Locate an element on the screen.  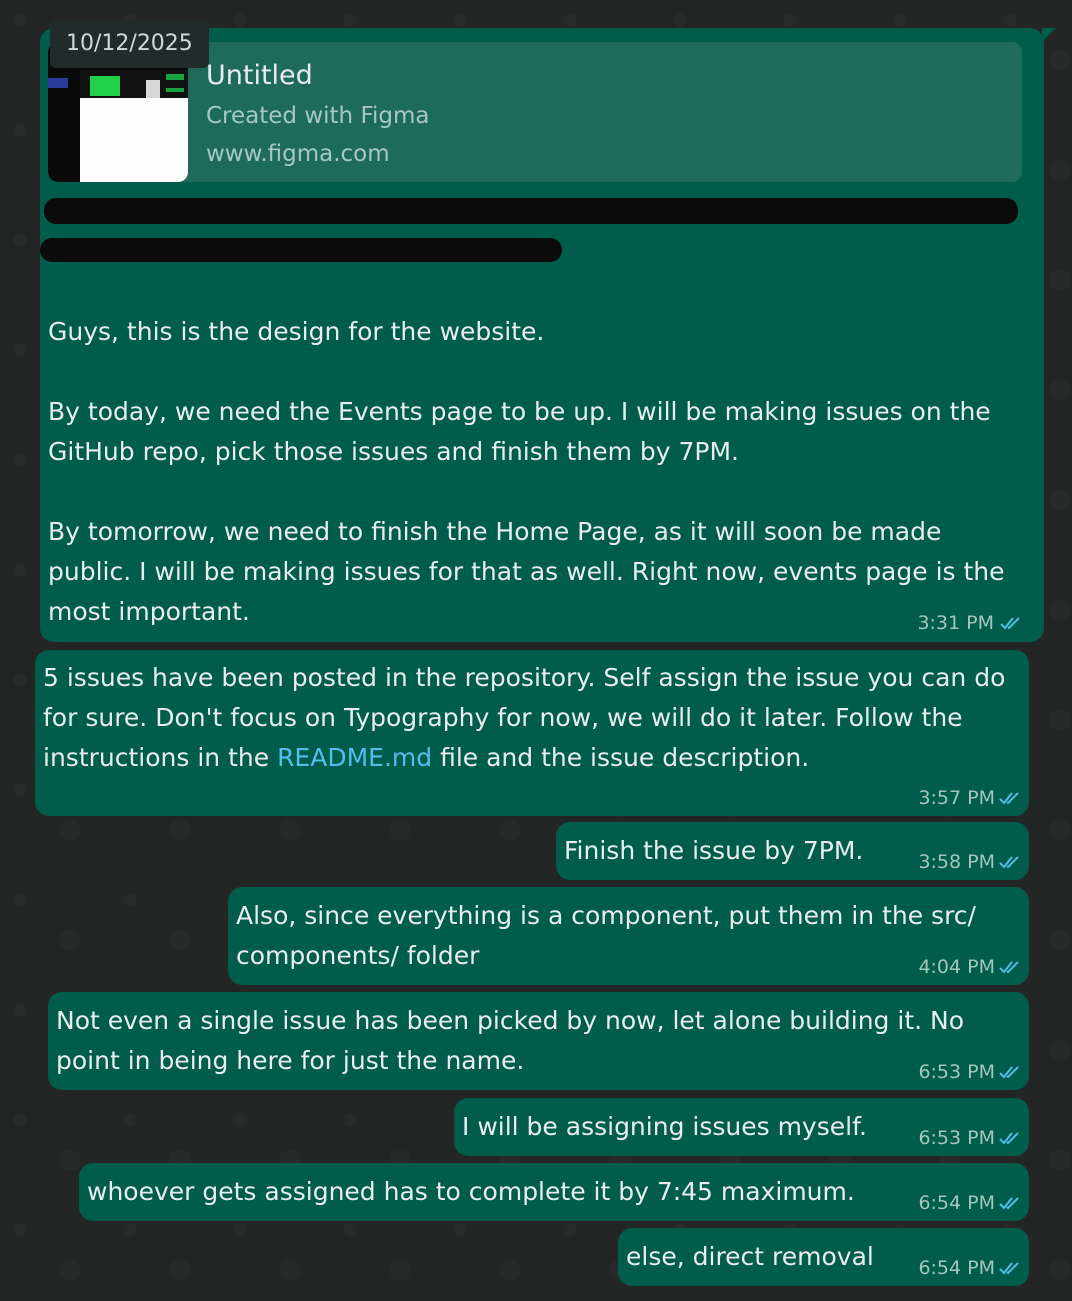
message-time: 4:04 PM is located at coordinates (956, 967).